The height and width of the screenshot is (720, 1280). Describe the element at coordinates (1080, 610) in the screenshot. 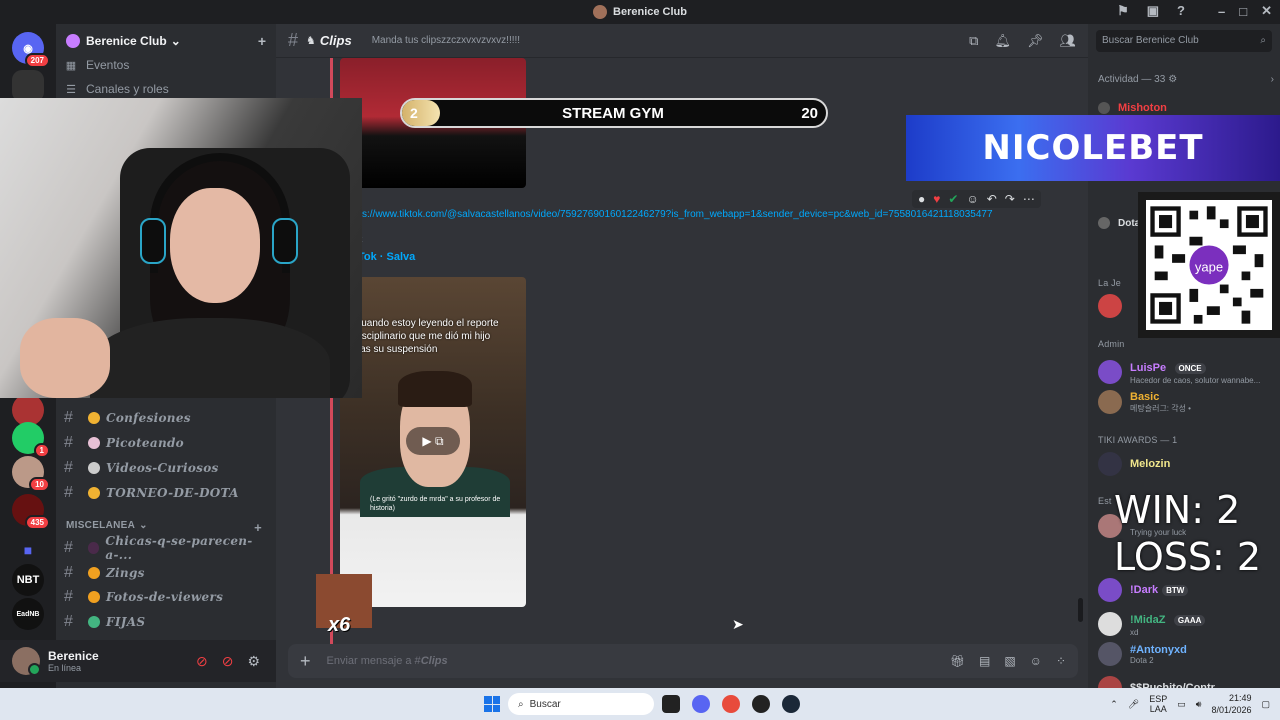

I see `scrollbar` at that location.